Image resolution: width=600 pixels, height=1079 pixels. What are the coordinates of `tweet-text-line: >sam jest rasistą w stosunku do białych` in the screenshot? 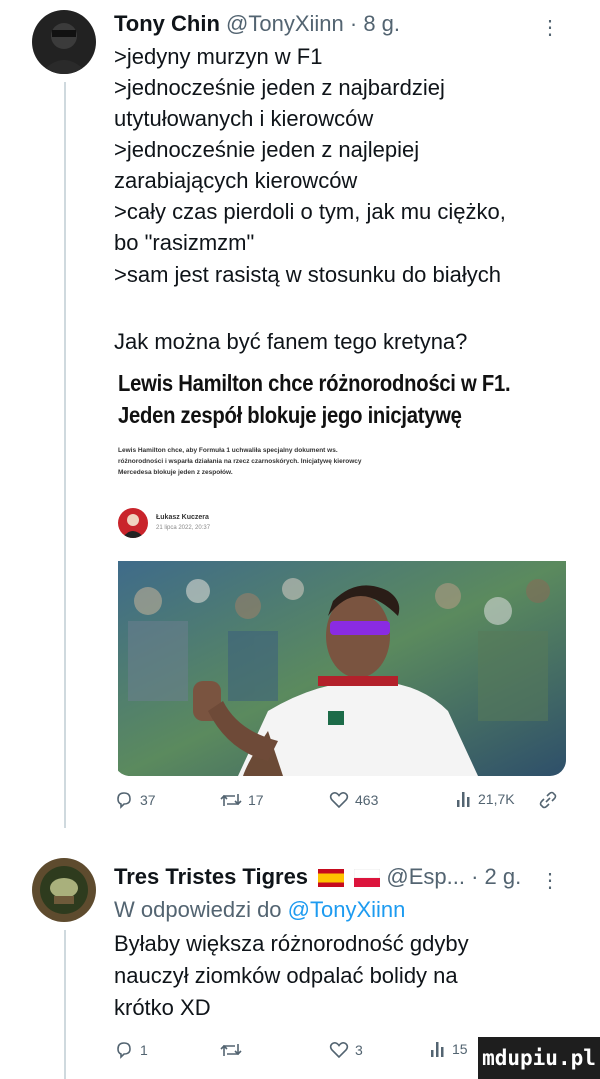 It's located at (308, 274).